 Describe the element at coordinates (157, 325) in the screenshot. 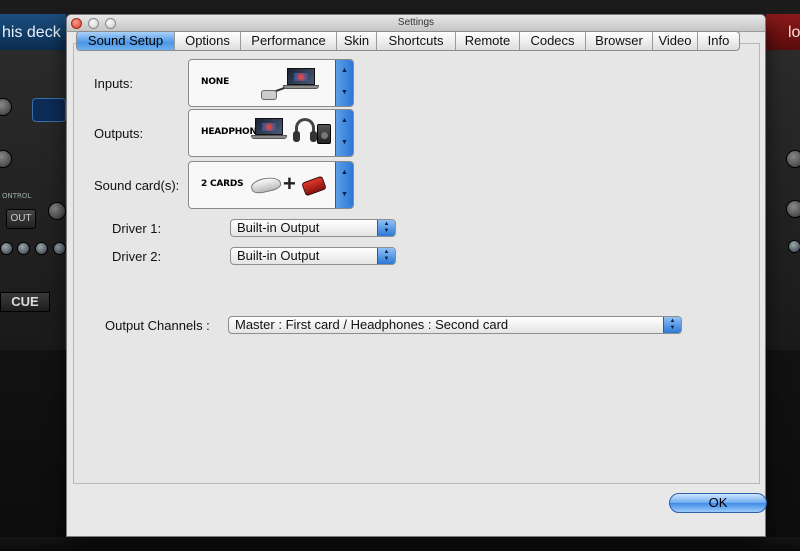

I see `output-channels-label: Output Channels :` at that location.